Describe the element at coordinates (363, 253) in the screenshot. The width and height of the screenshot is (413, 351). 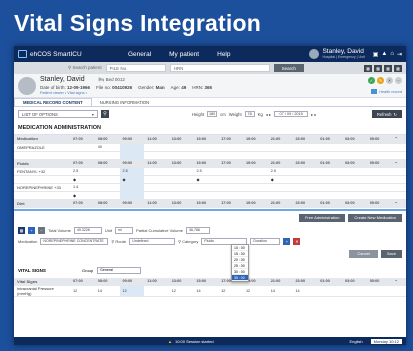
I see `cancel-button: Cancel` at that location.